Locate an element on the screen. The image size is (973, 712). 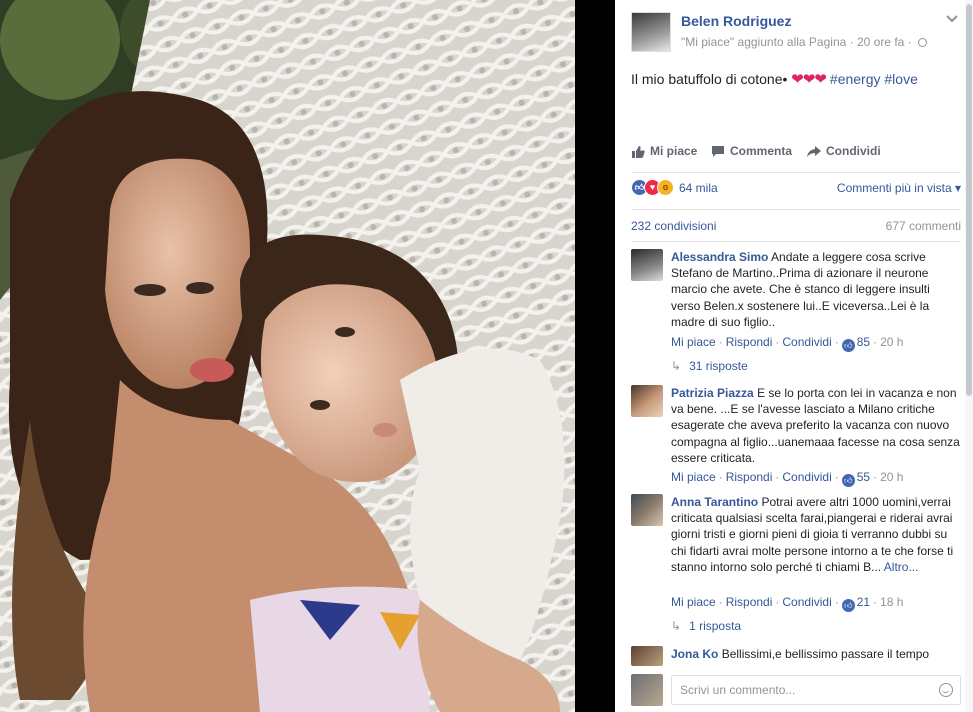
hearts-emoji: ❤❤❤ is located at coordinates (809, 79).